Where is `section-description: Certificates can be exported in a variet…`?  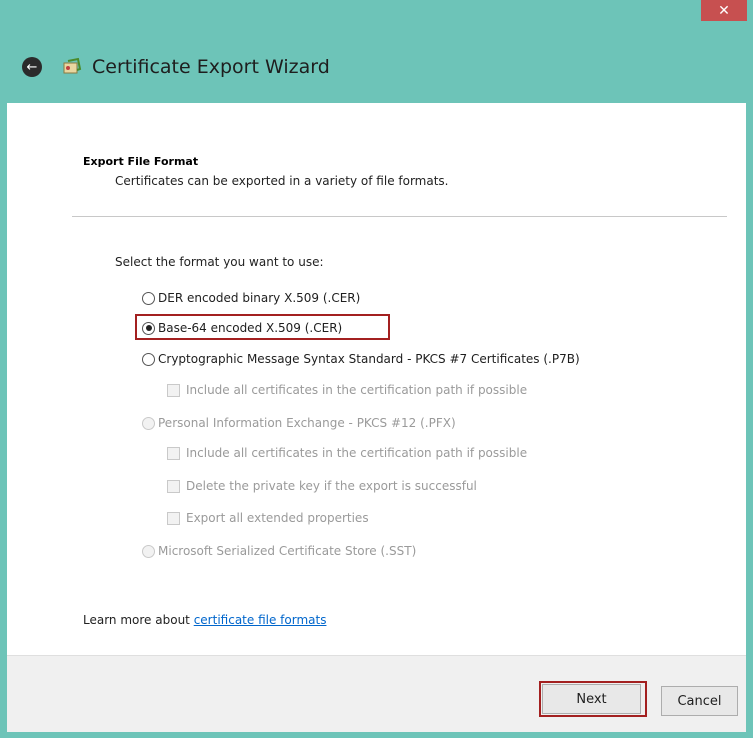
section-description: Certificates can be exported in a variet… is located at coordinates (282, 181).